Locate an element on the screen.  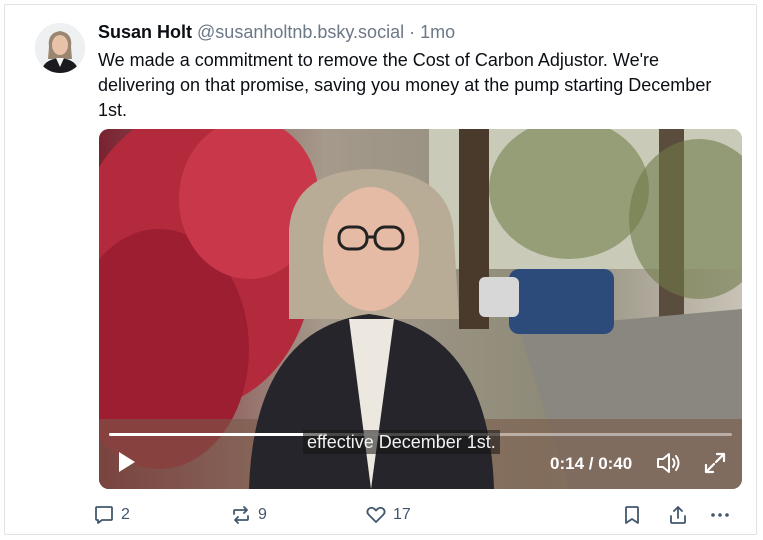
repost-count: 9 is located at coordinates (262, 514).